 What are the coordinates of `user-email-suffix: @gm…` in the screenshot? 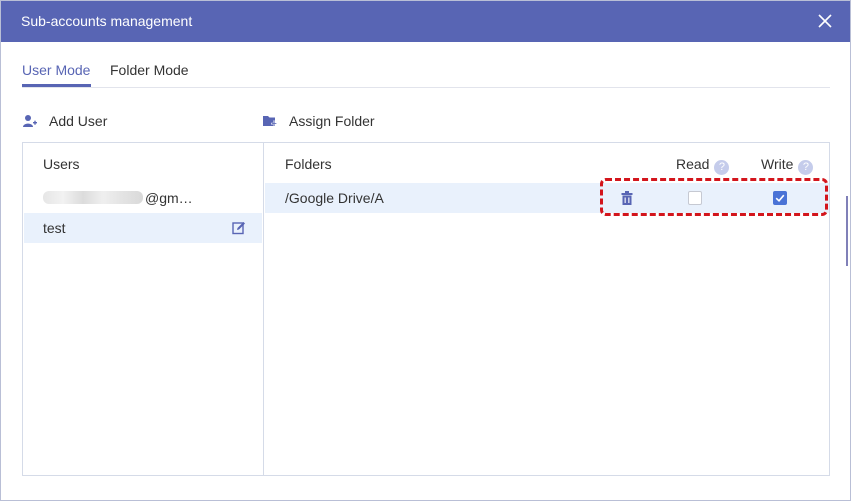 It's located at (169, 198).